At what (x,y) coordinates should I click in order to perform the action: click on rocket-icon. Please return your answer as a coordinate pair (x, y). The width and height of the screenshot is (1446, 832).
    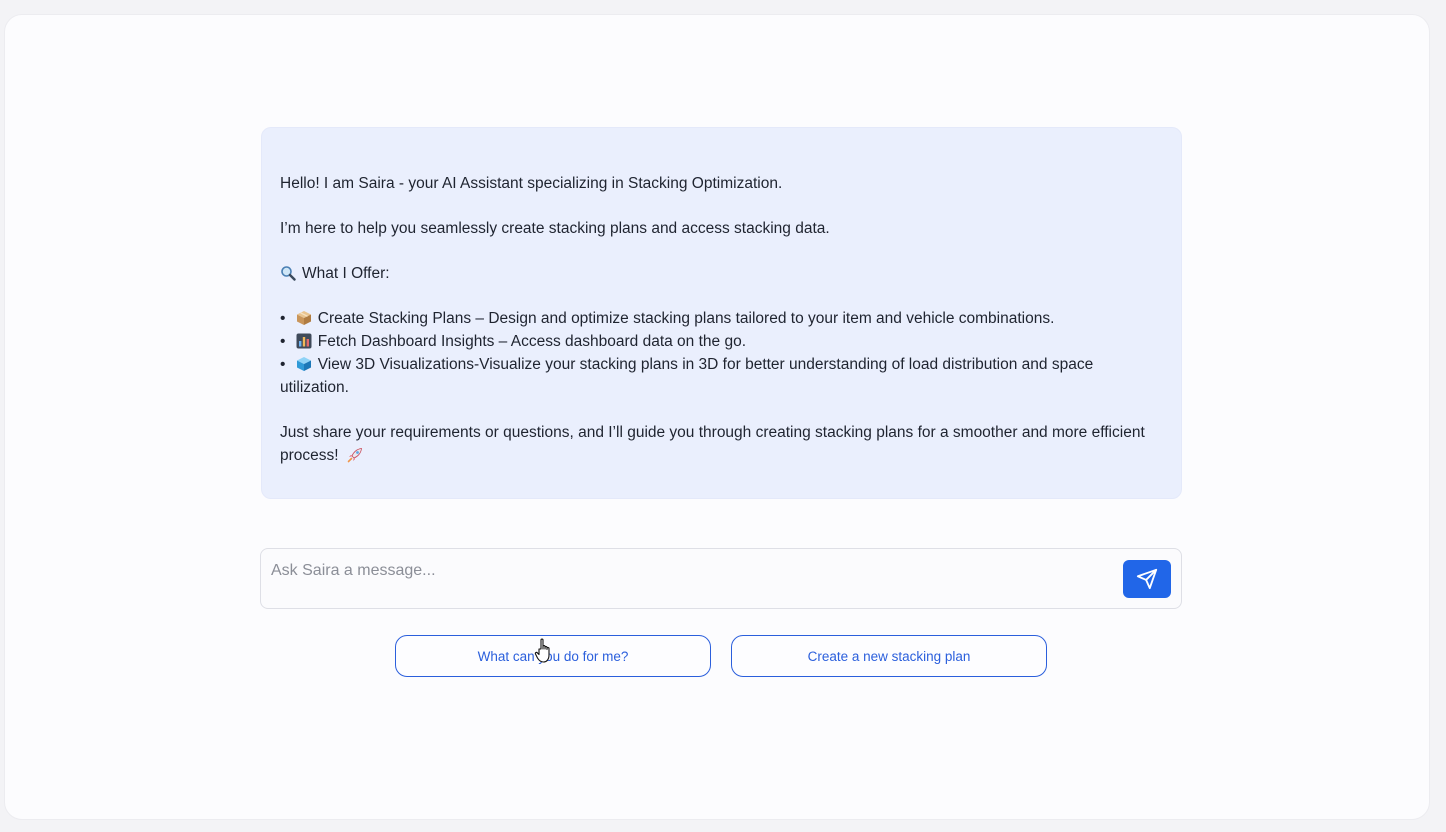
    Looking at the image, I should click on (354, 455).